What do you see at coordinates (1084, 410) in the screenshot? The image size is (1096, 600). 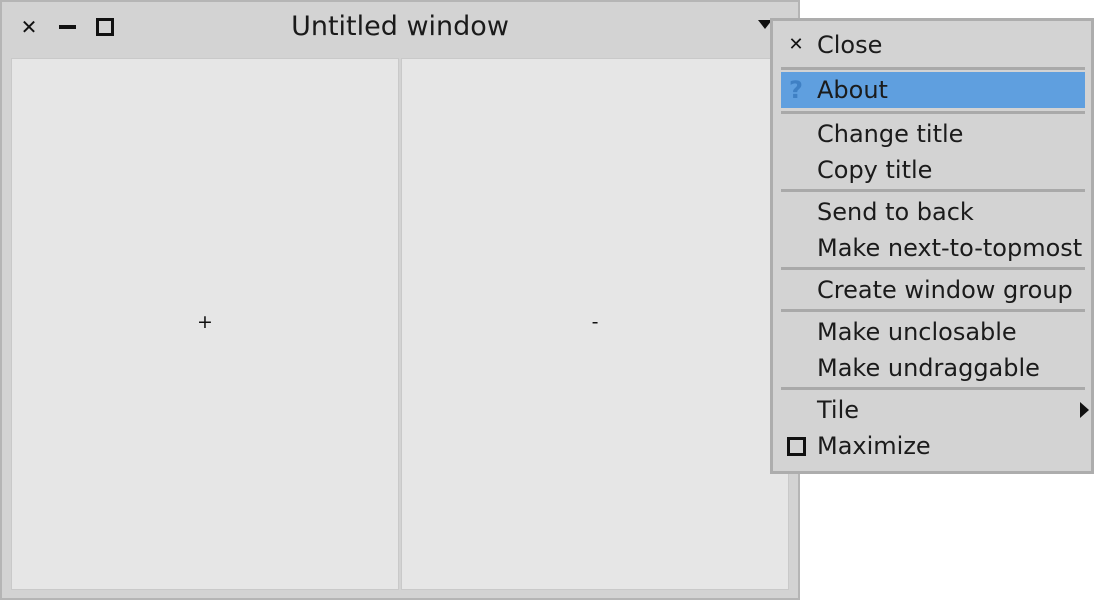 I see `submenu-arrow-icon` at bounding box center [1084, 410].